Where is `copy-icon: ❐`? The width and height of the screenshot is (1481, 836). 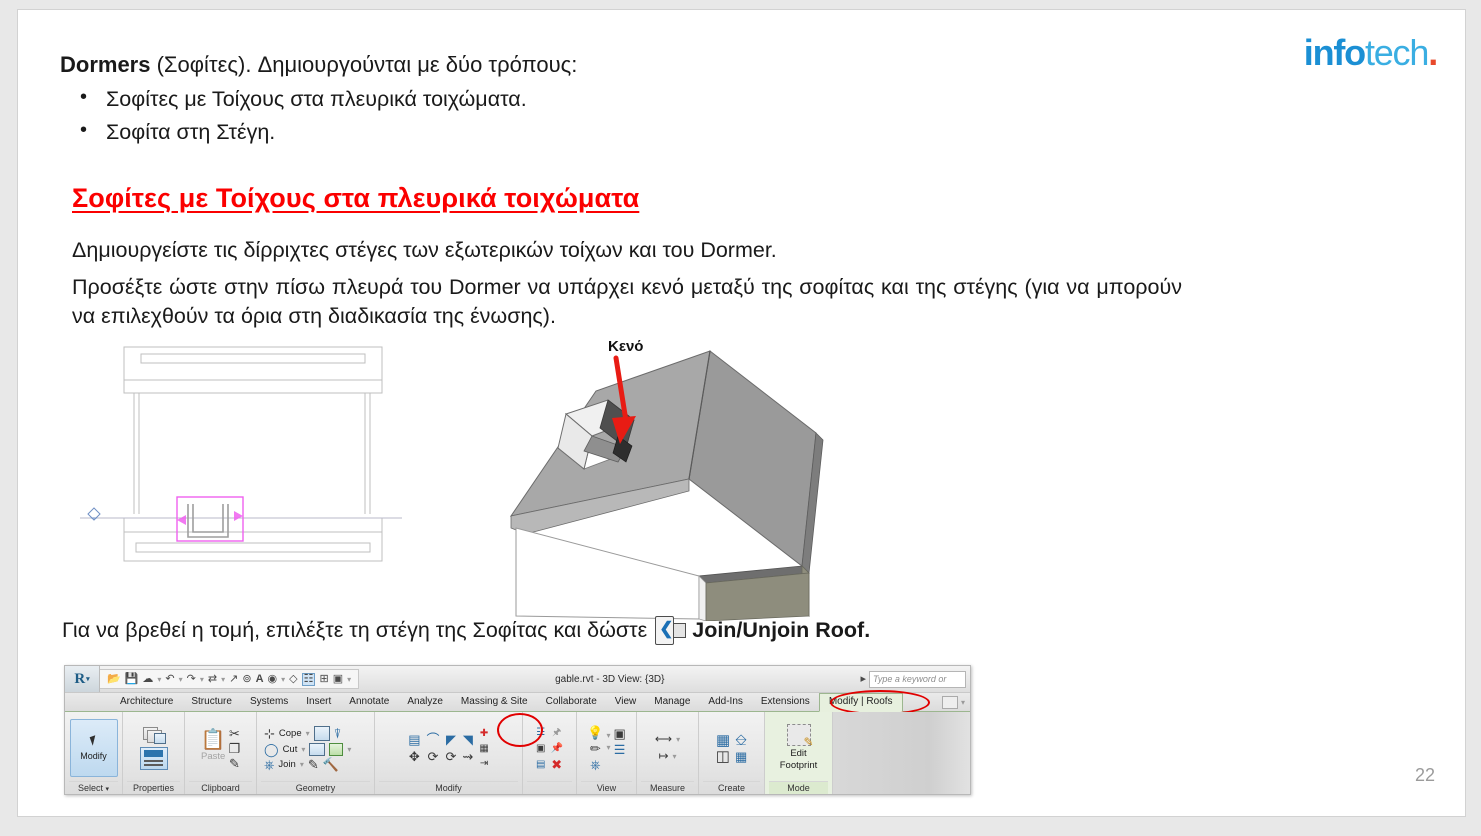
copy-icon: ❐ is located at coordinates (235, 748).